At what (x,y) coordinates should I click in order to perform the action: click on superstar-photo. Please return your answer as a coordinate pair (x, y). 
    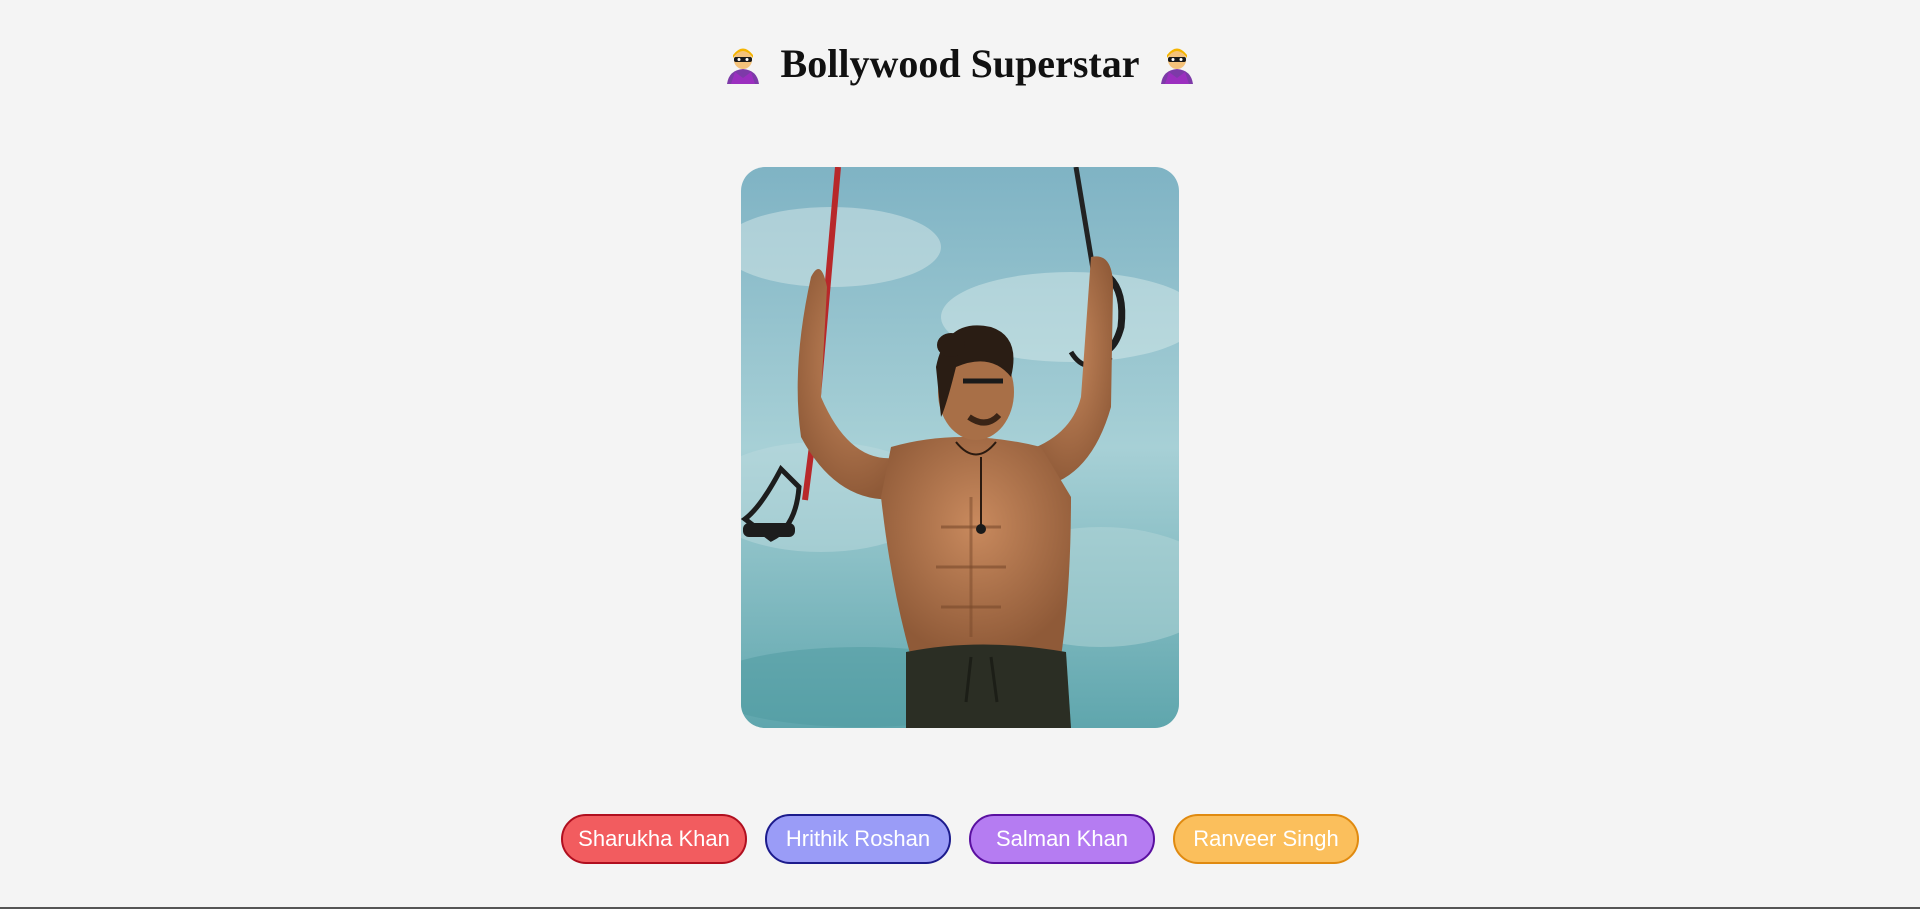
    Looking at the image, I should click on (960, 447).